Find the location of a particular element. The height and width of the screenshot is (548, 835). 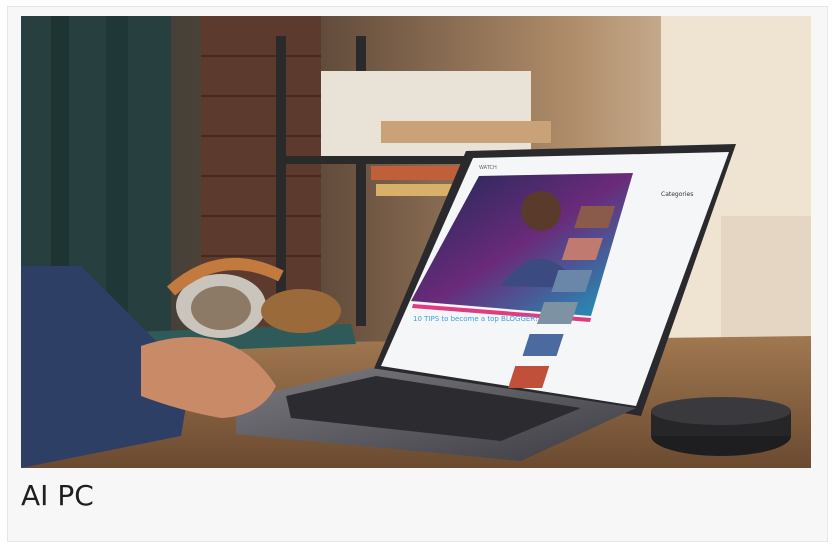

screen-brand: WATCH is located at coordinates (488, 168).